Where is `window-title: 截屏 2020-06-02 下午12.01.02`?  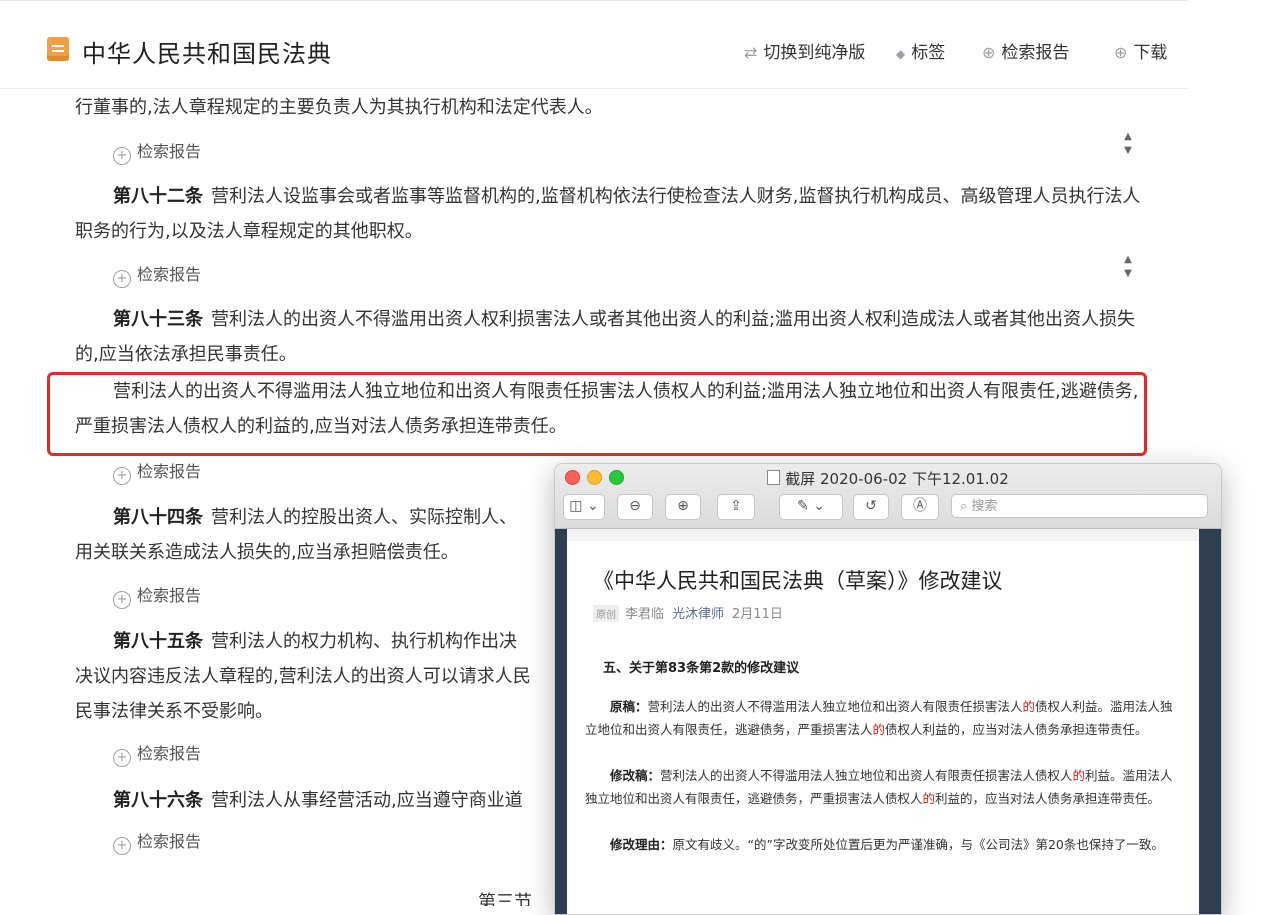
window-title: 截屏 2020-06-02 下午12.01.02 is located at coordinates (888, 478).